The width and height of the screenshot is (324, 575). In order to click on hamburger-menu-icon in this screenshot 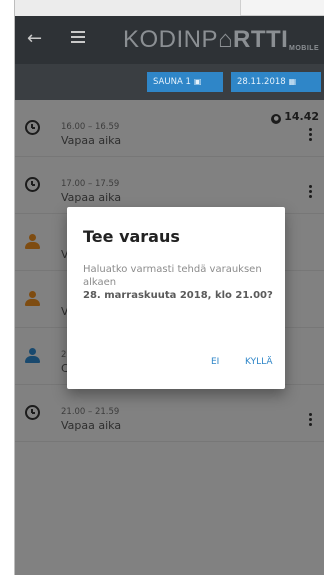, I will do `click(78, 38)`.